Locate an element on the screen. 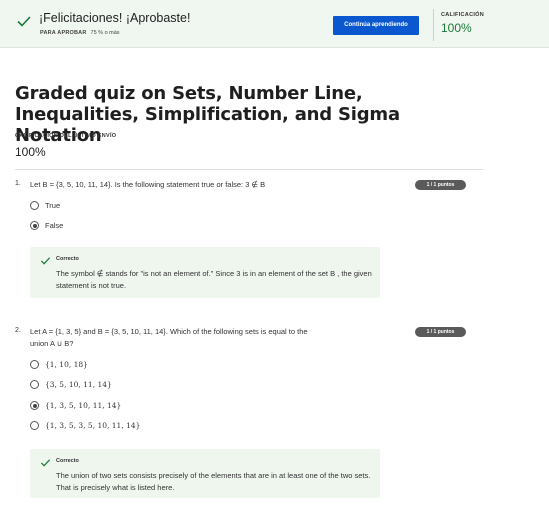 The image size is (549, 515). pass-requirement: PARA APROBAR 75 % o más is located at coordinates (80, 33).